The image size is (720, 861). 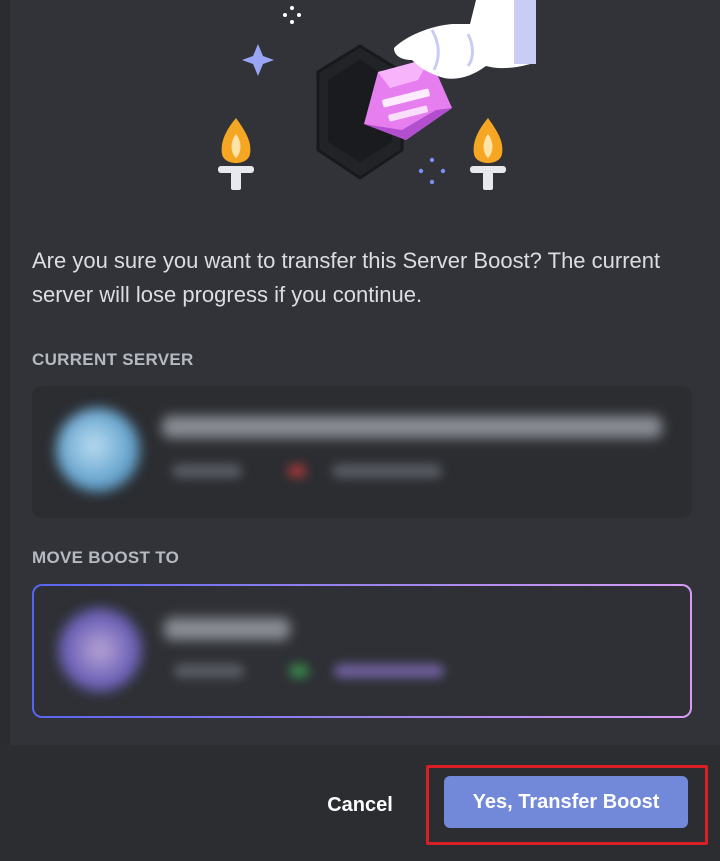 What do you see at coordinates (362, 651) in the screenshot?
I see `target-server-card` at bounding box center [362, 651].